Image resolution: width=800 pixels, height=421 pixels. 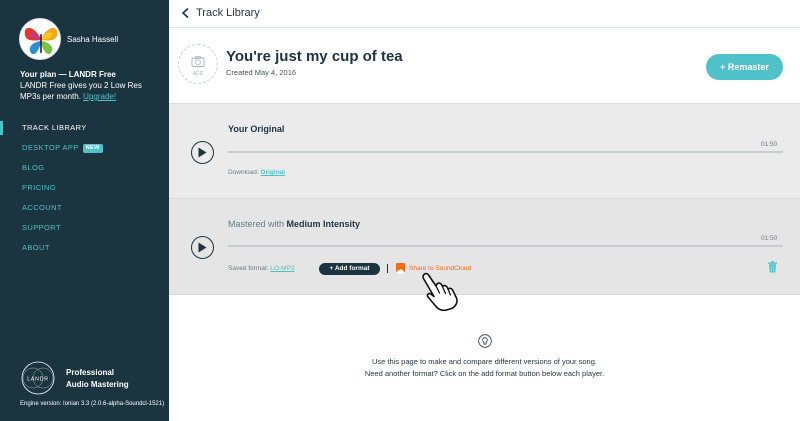 What do you see at coordinates (90, 372) in the screenshot?
I see `brand-line-1: Professional` at bounding box center [90, 372].